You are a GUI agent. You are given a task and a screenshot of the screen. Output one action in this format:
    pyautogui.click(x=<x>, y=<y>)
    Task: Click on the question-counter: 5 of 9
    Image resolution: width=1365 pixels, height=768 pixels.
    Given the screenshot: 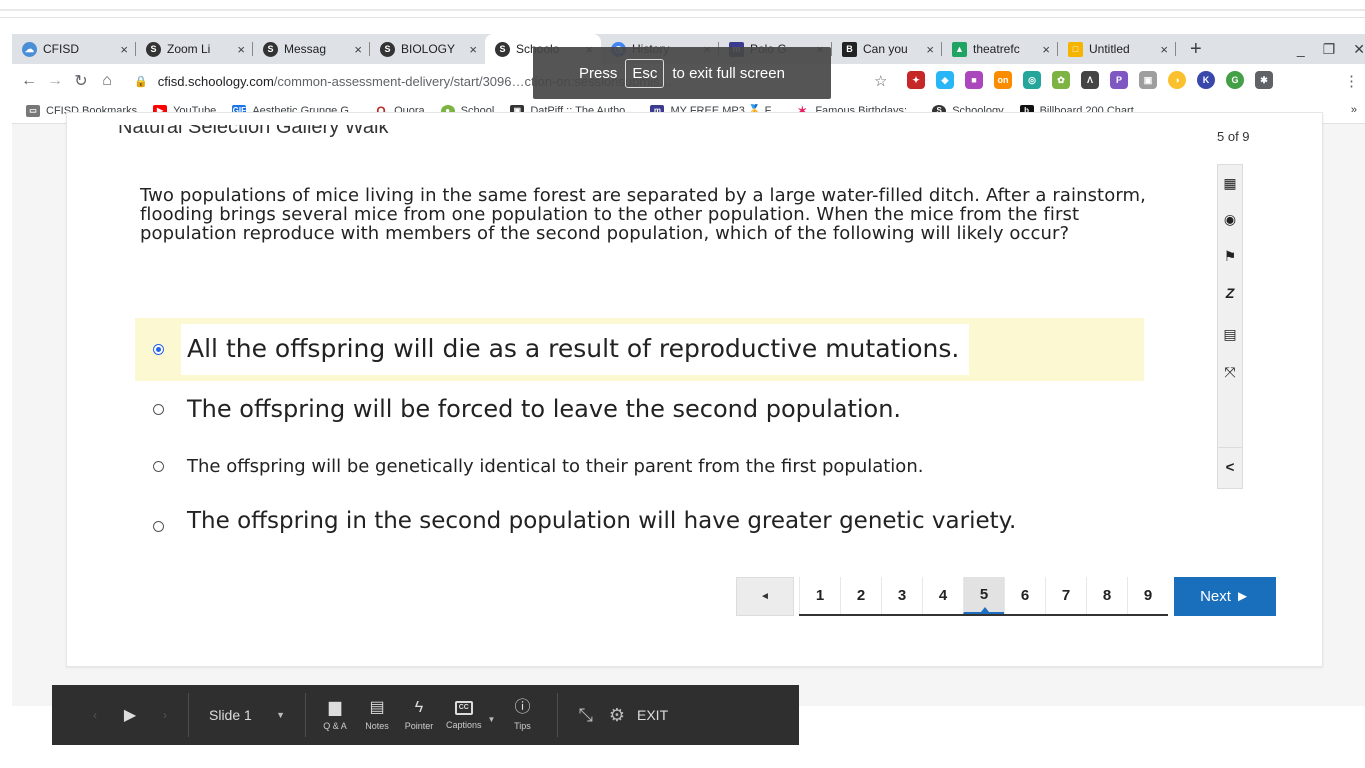 What is the action you would take?
    pyautogui.click(x=1233, y=136)
    